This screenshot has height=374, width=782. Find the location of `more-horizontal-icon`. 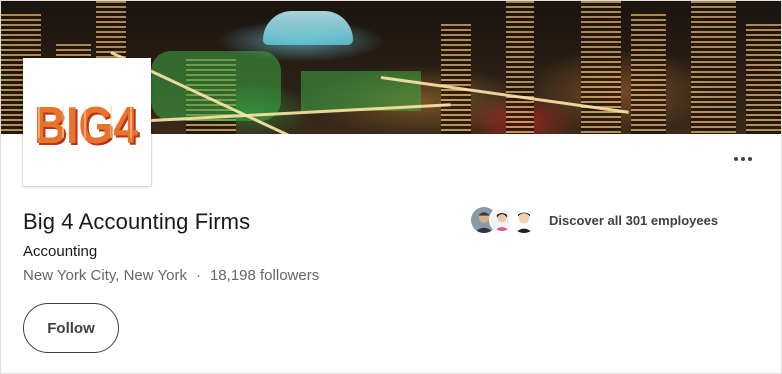

more-horizontal-icon is located at coordinates (736, 159).